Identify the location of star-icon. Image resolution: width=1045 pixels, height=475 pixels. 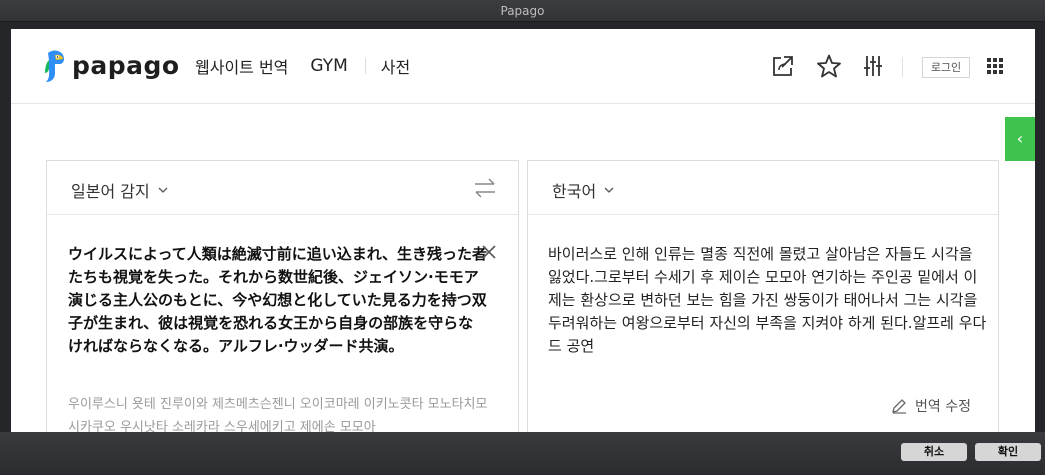
(829, 66).